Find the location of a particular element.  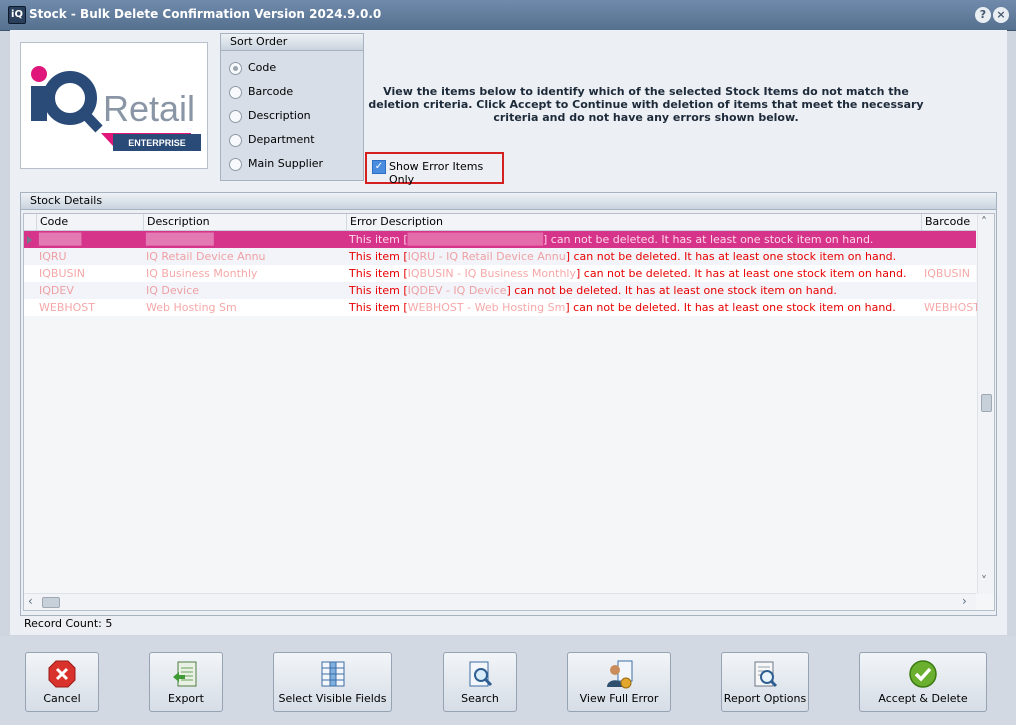

vertical-scroll-thumb is located at coordinates (986, 403).